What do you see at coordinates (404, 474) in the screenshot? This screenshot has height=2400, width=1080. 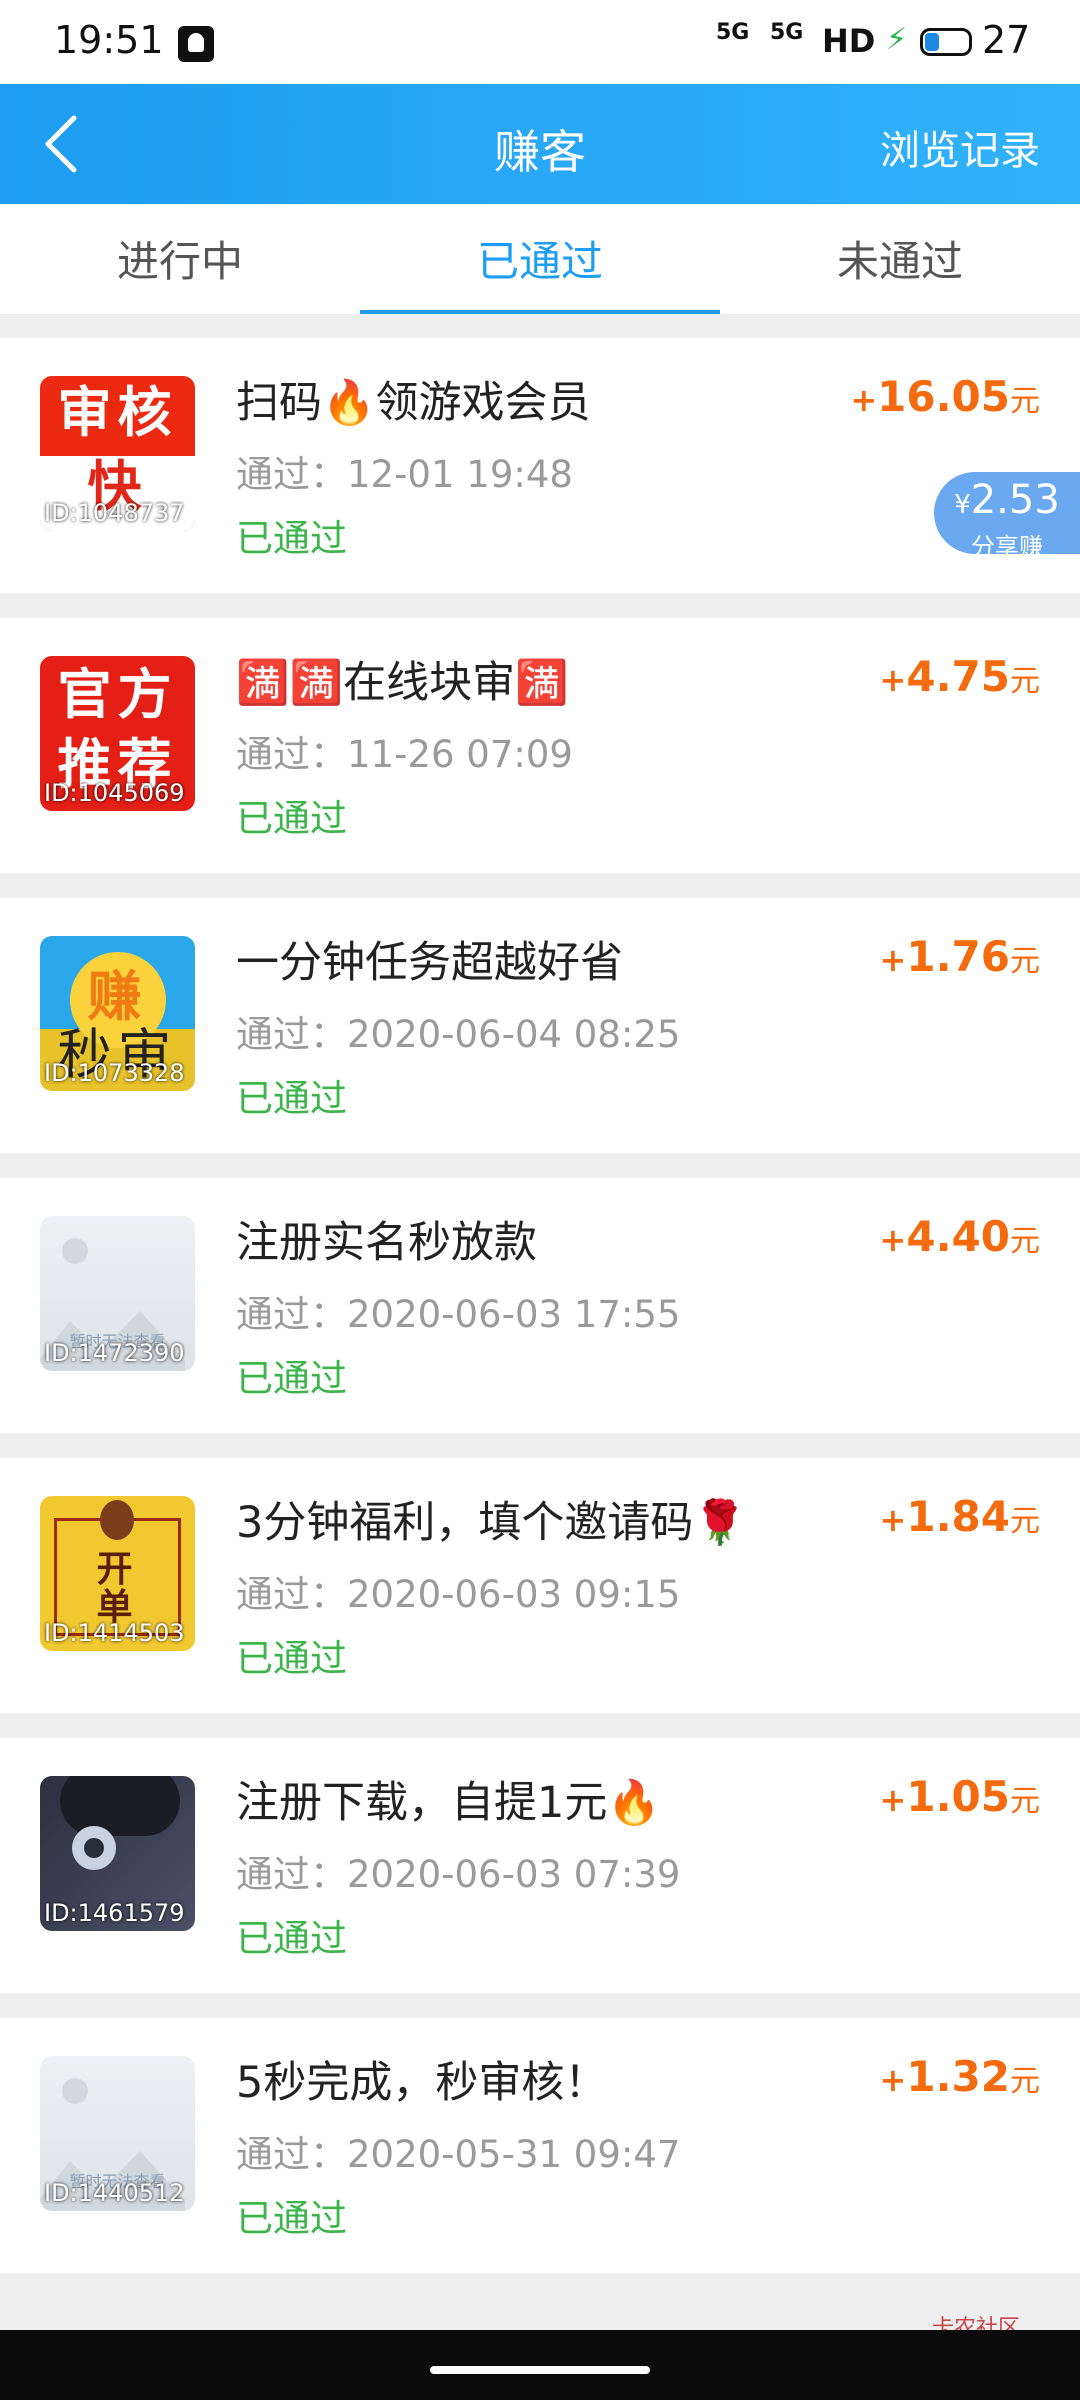 I see `task-date: 通过：12-01 19:48` at bounding box center [404, 474].